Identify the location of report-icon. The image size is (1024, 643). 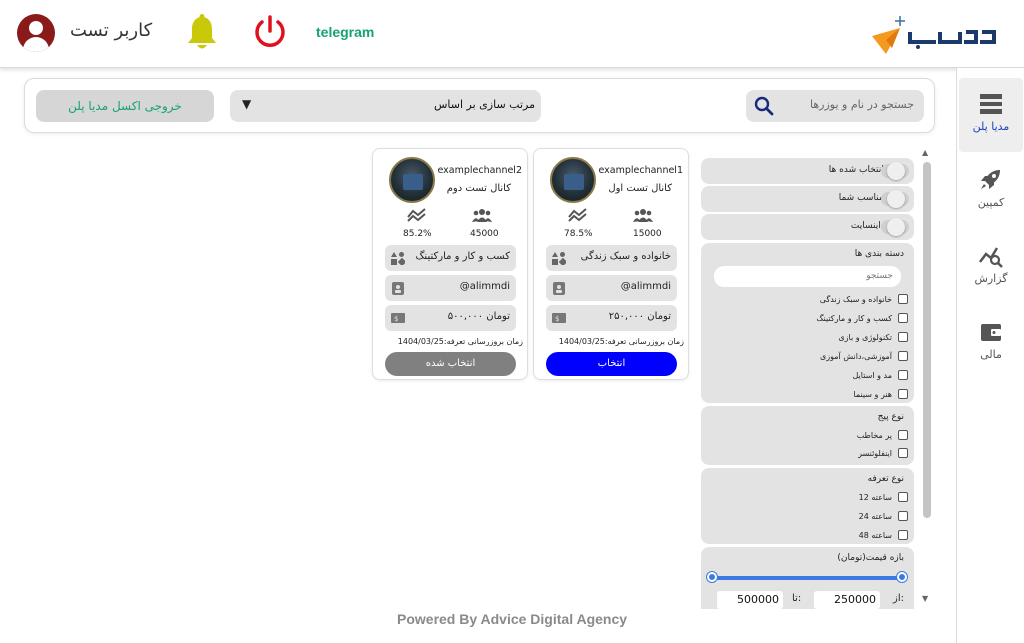
(991, 257).